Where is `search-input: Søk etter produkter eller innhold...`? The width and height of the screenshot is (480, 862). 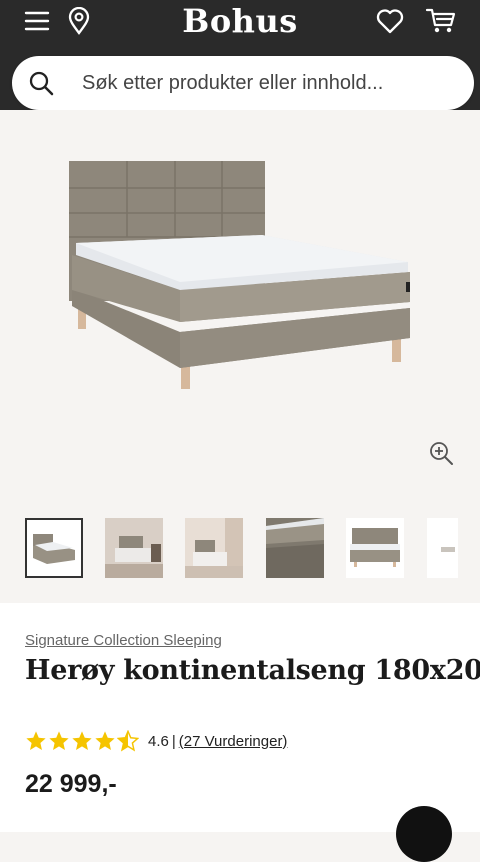
search-input: Søk etter produkter eller innhold... is located at coordinates (232, 83).